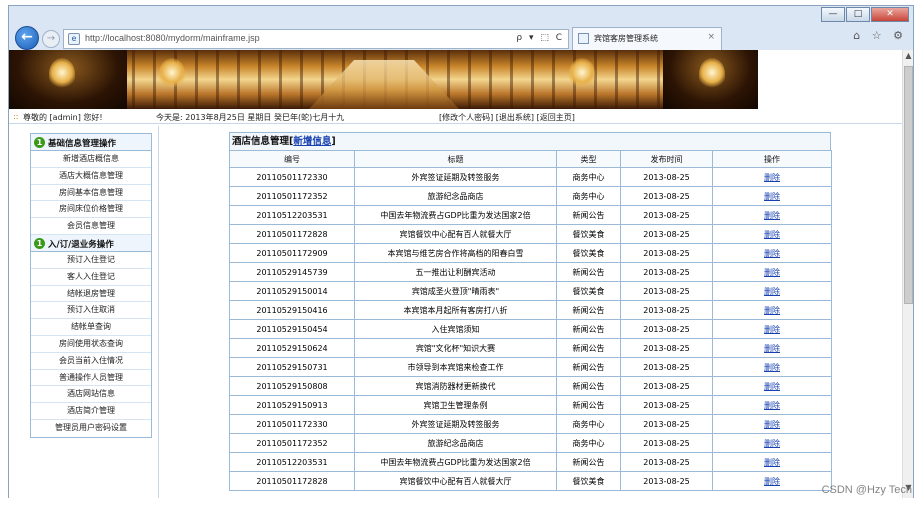  Describe the element at coordinates (455, 329) in the screenshot. I see `title-cell: 入住宾馆须知` at that location.